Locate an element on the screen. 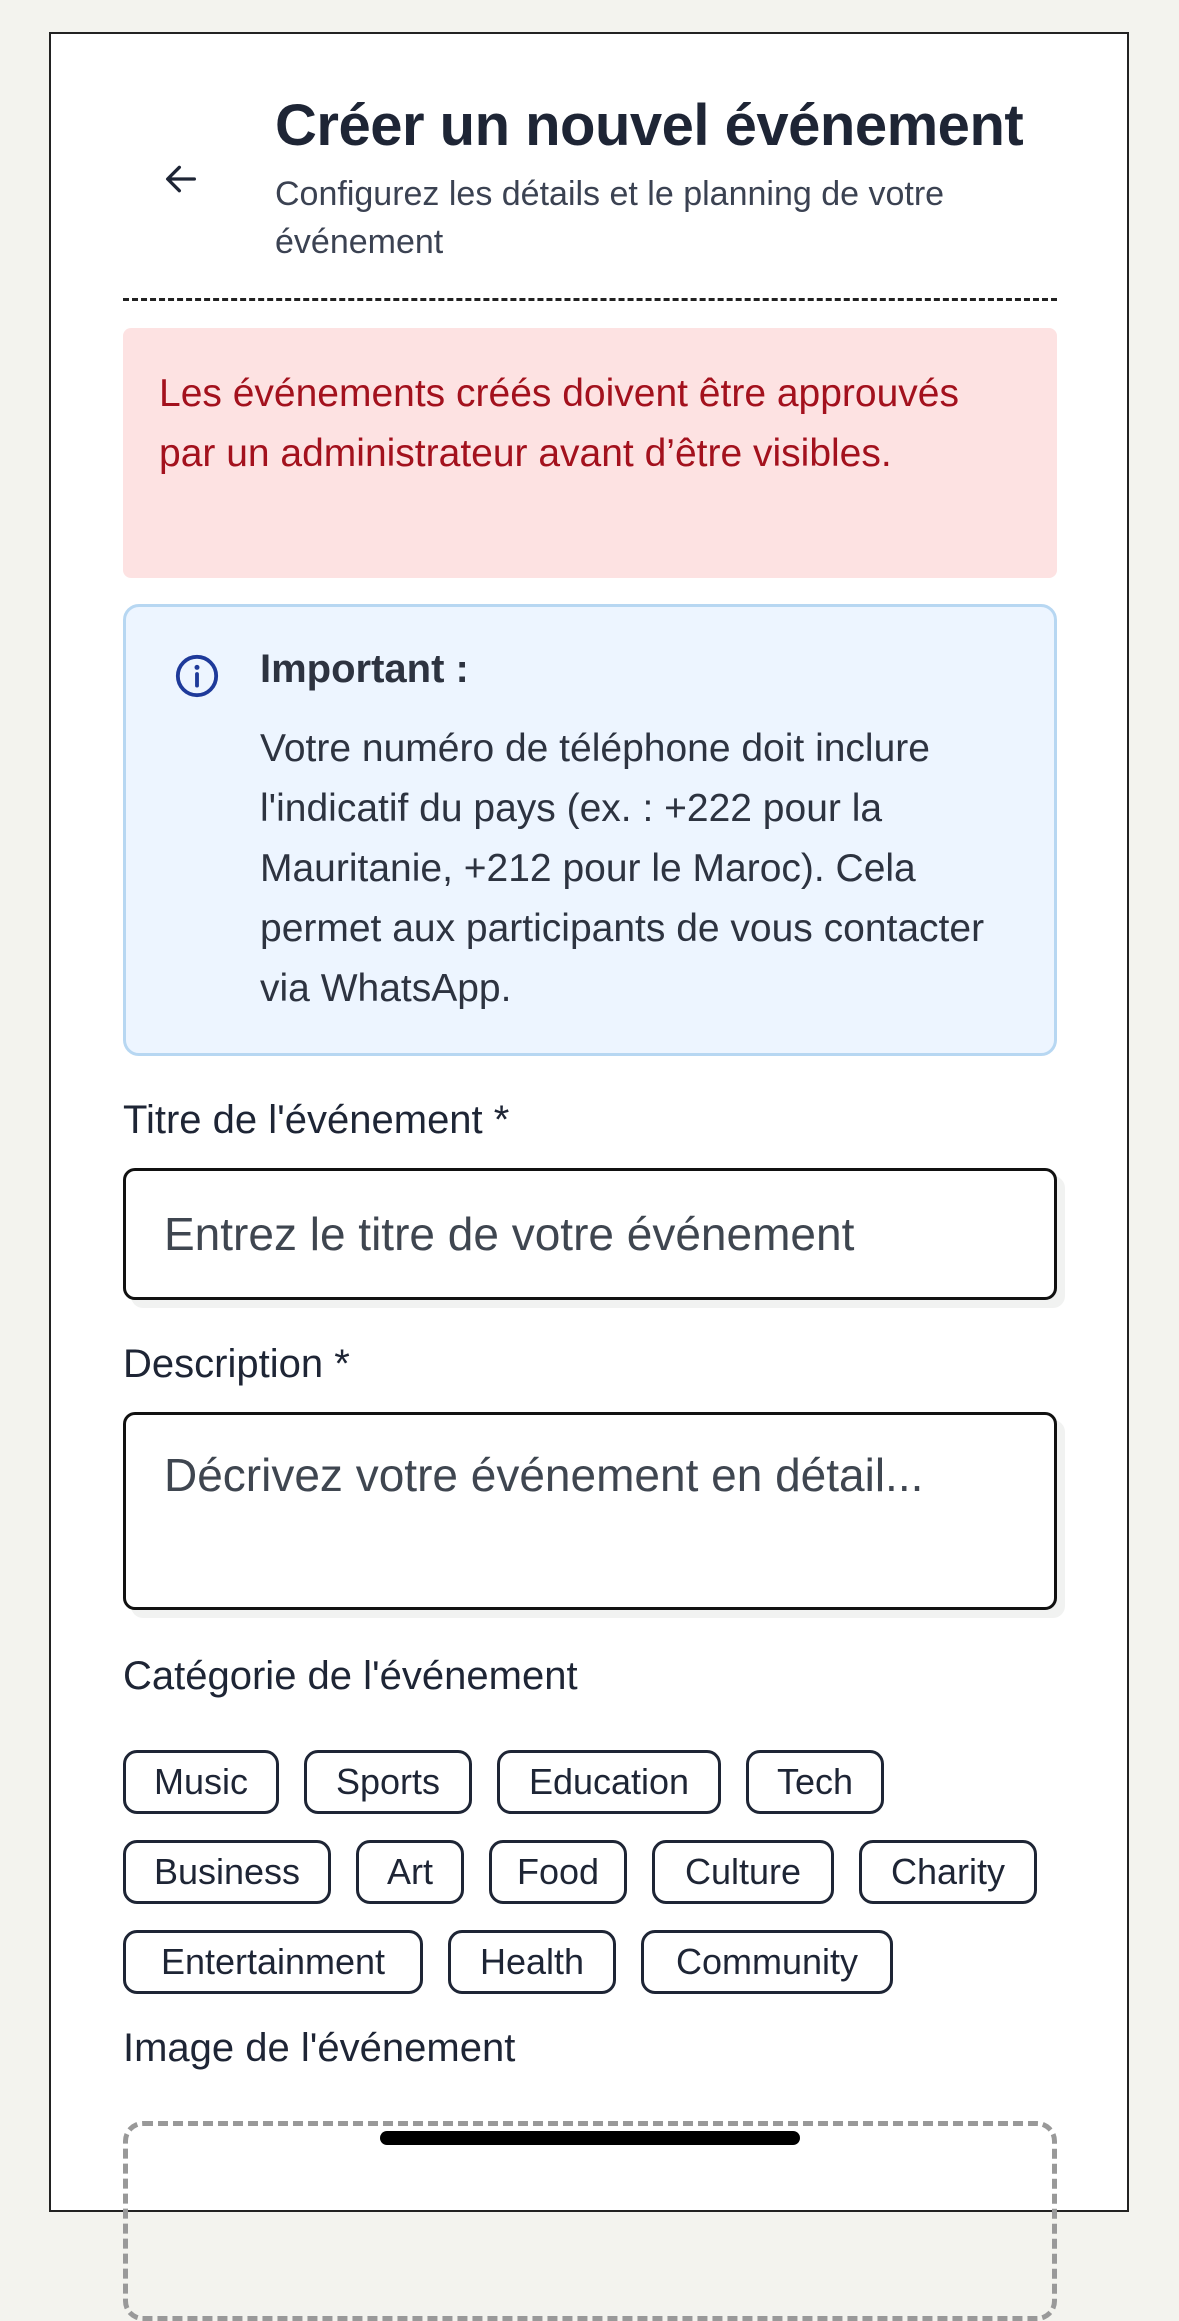 Image resolution: width=1179 pixels, height=2321 pixels. category-chip-music: Music is located at coordinates (201, 1782).